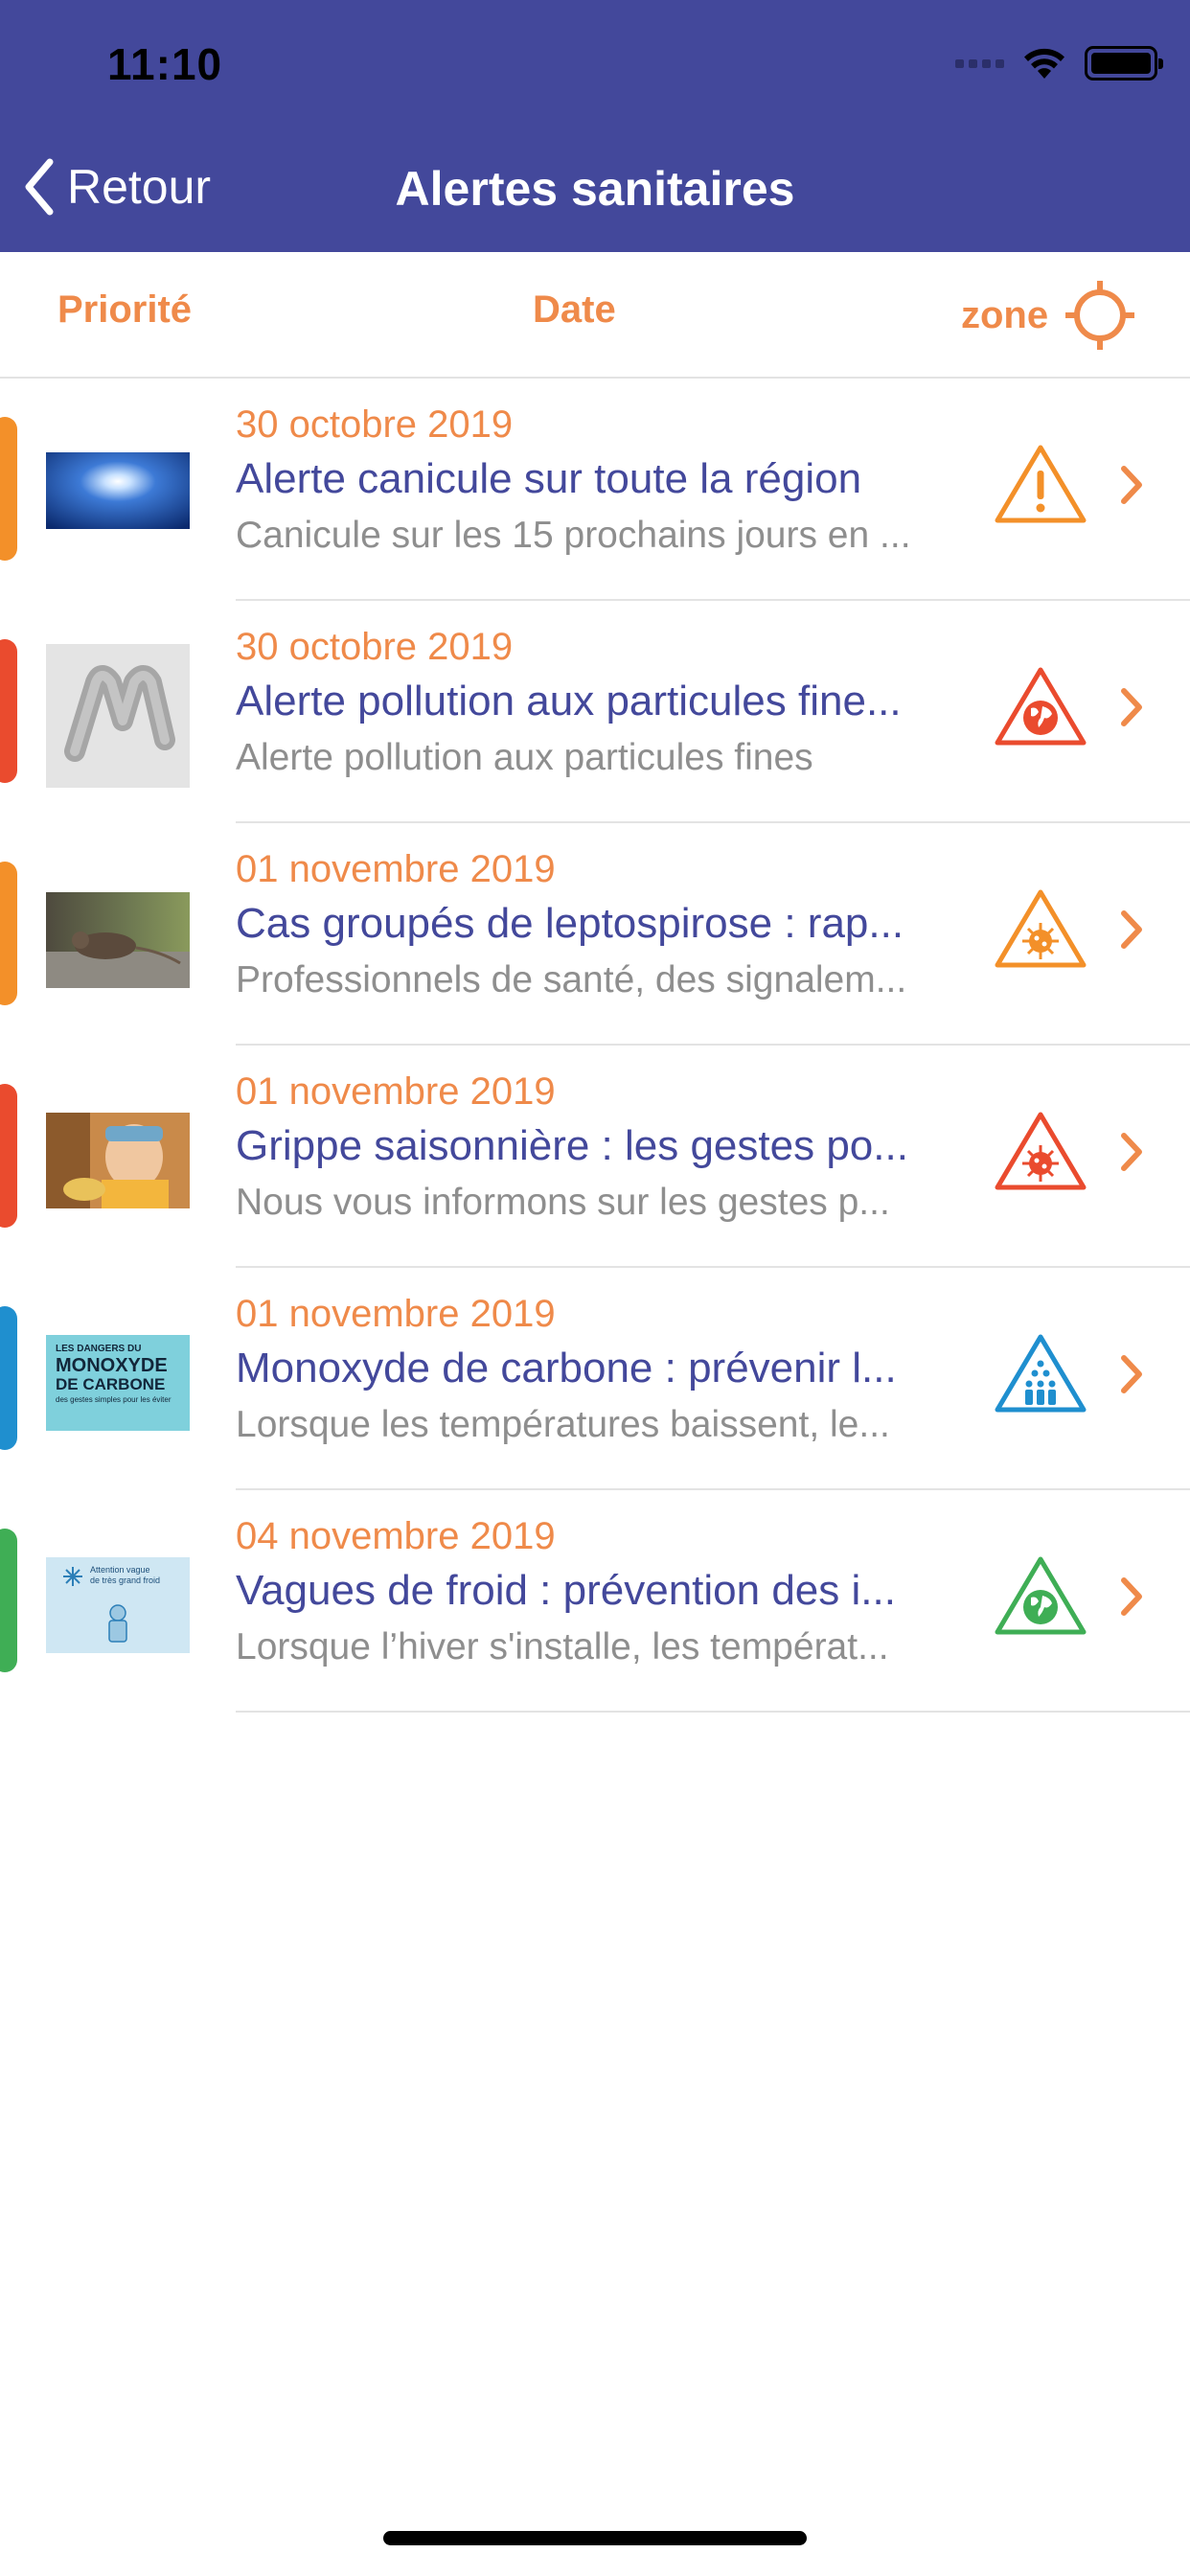  What do you see at coordinates (396, 1536) in the screenshot?
I see `alert-date: 04 novembre 2019` at bounding box center [396, 1536].